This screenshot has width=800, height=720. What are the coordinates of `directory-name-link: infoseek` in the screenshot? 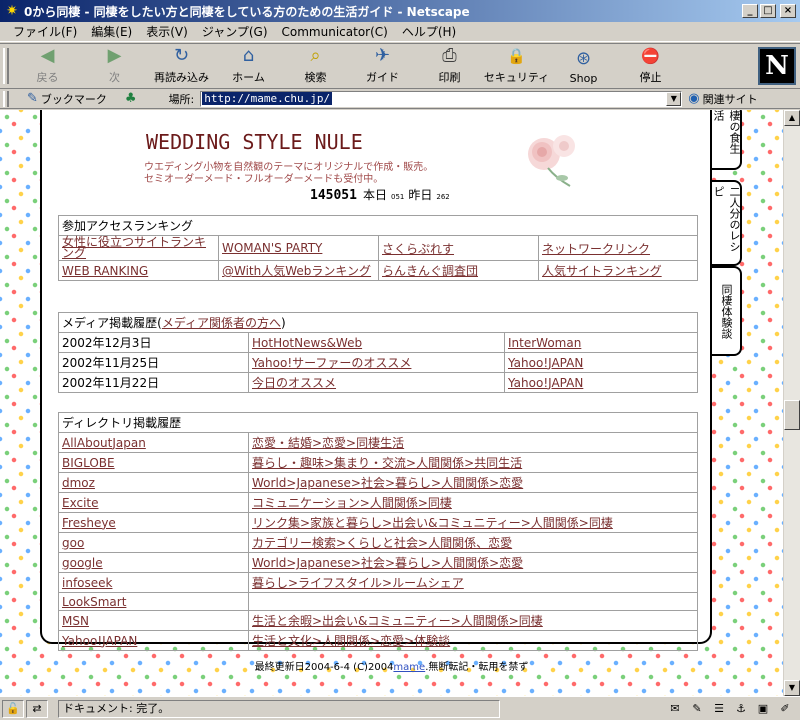 It's located at (87, 583).